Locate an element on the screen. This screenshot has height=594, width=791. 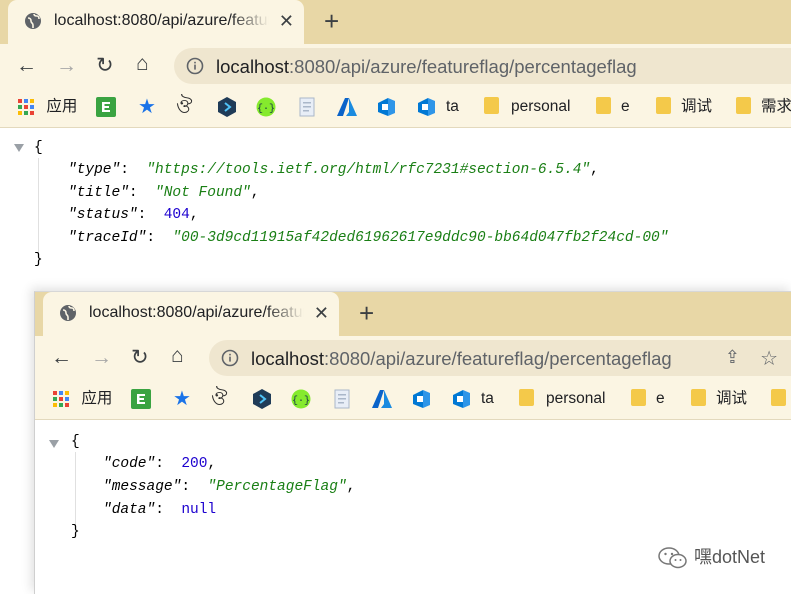
json-key: "data" is located at coordinates (129, 510).